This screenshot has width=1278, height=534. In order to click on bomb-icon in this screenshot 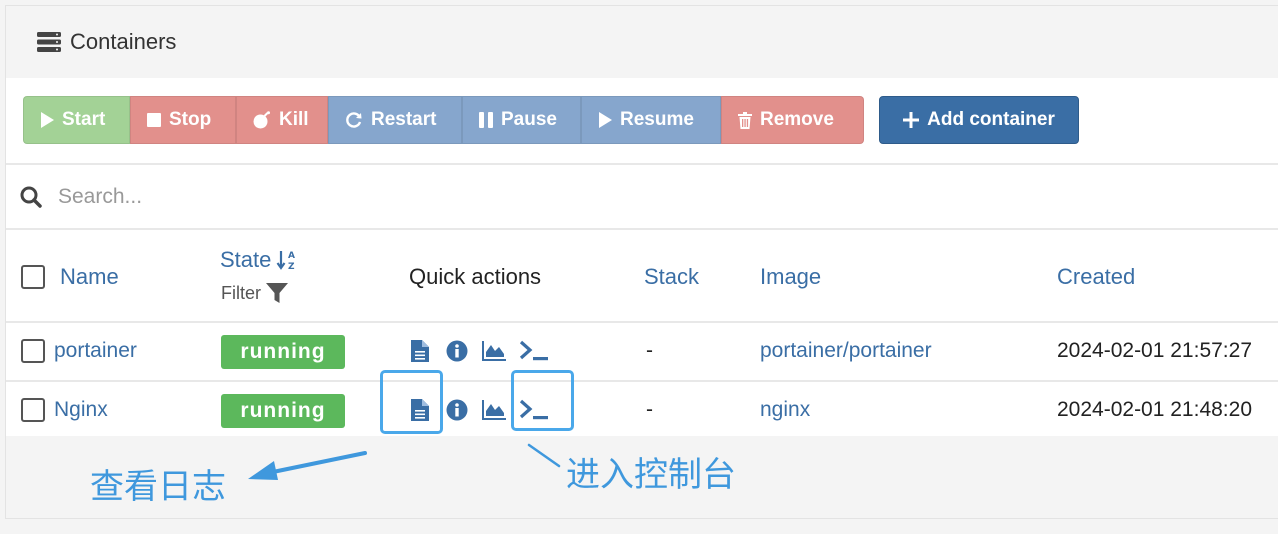, I will do `click(261, 120)`.